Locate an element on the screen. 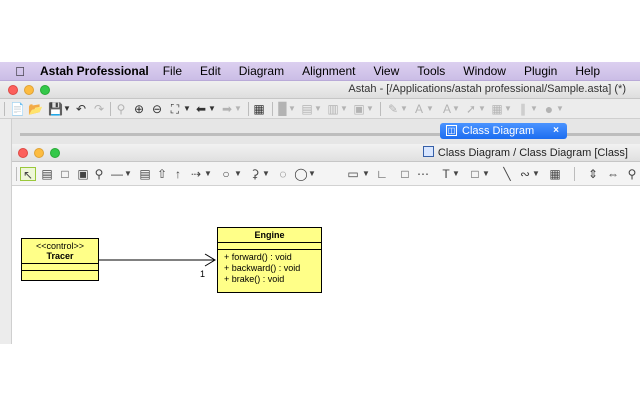 This screenshot has width=640, height=400. menu-help: Help is located at coordinates (587, 71).